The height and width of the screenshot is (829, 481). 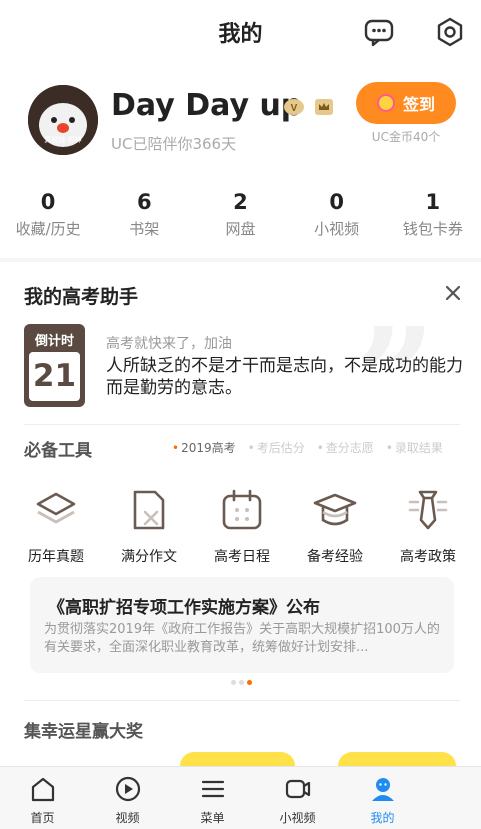 I want to click on user-icon, so click(x=382, y=789).